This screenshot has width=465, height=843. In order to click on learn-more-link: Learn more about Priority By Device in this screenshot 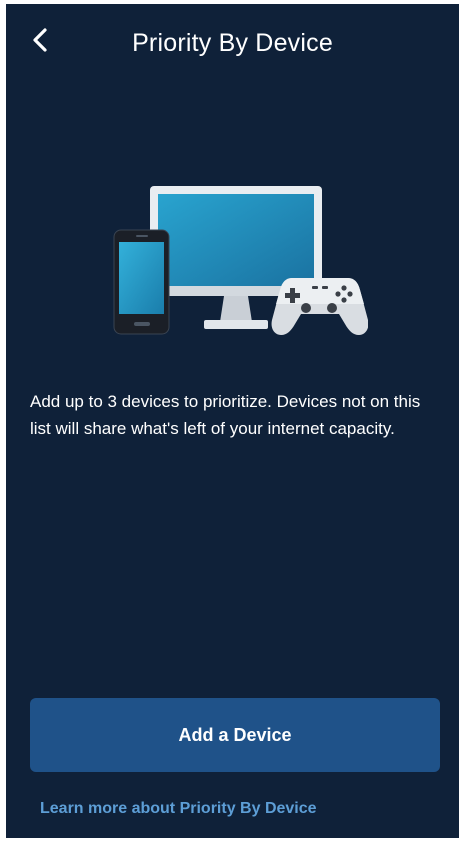, I will do `click(178, 809)`.